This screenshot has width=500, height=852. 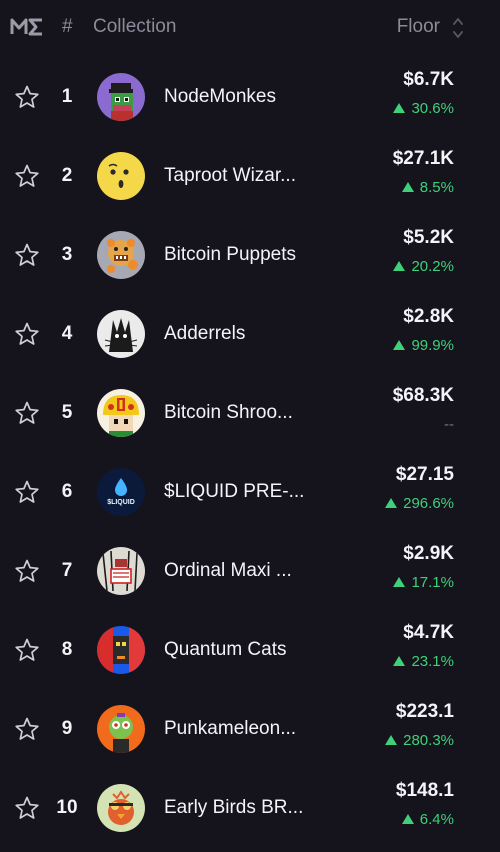 I want to click on early-birds-avatar, so click(x=121, y=808).